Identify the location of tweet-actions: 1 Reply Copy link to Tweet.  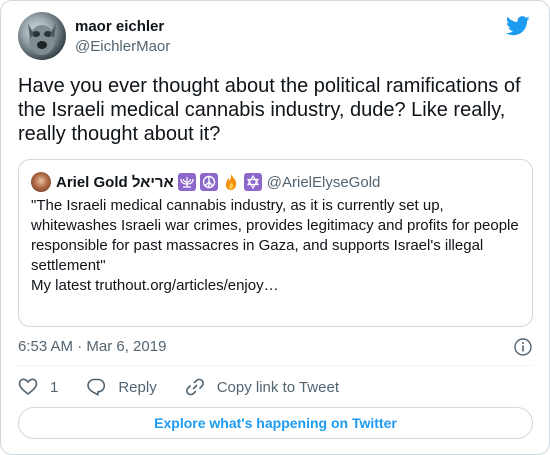
(192, 387).